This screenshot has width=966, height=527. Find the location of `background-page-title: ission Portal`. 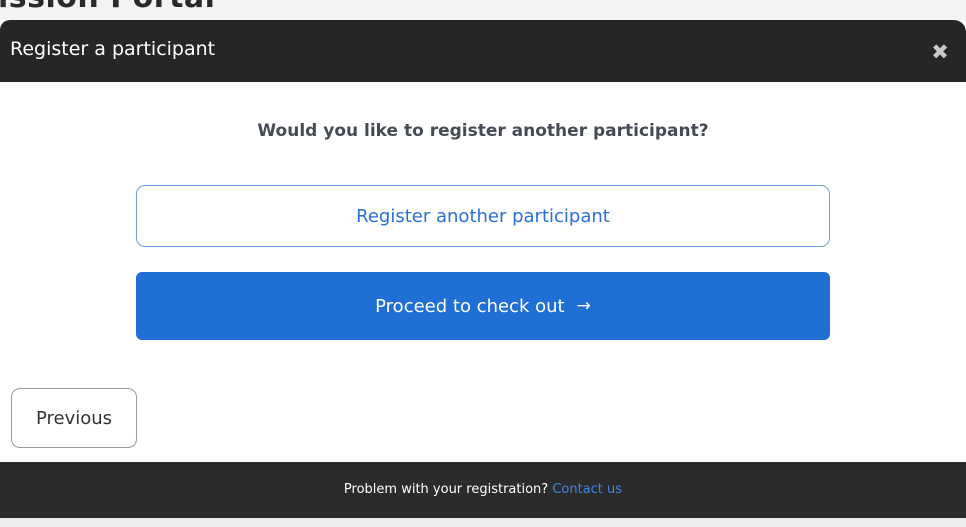

background-page-title: ission Portal is located at coordinates (107, 7).